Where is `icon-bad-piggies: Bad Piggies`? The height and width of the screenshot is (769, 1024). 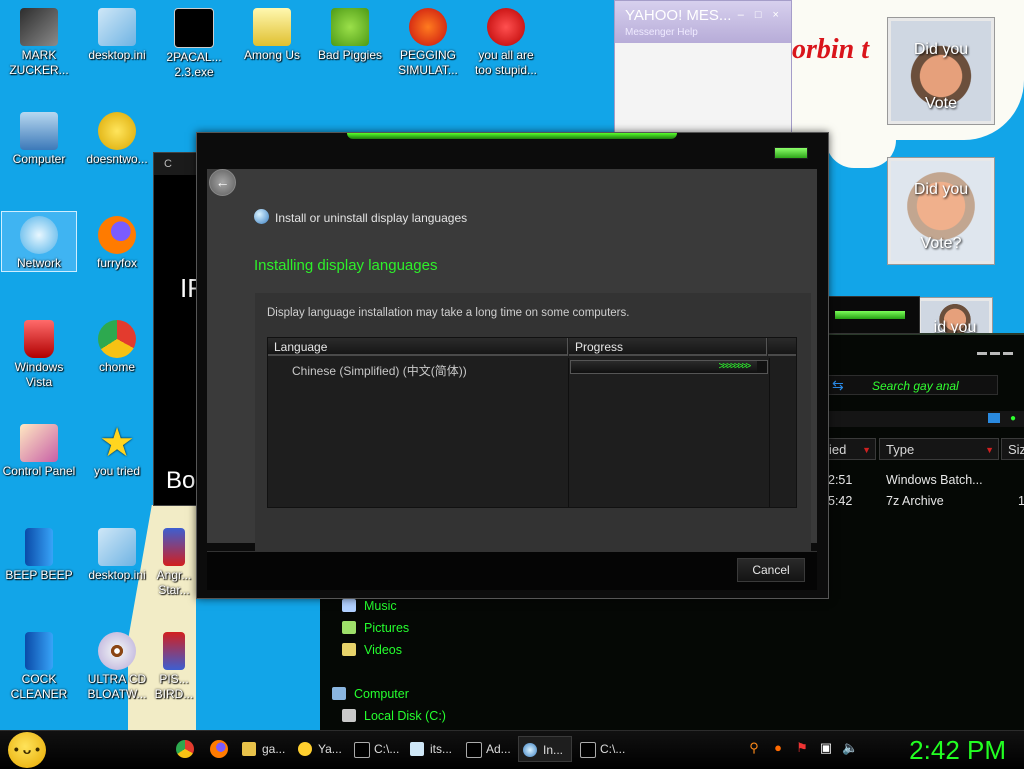
icon-bad-piggies: Bad Piggies is located at coordinates (350, 33).